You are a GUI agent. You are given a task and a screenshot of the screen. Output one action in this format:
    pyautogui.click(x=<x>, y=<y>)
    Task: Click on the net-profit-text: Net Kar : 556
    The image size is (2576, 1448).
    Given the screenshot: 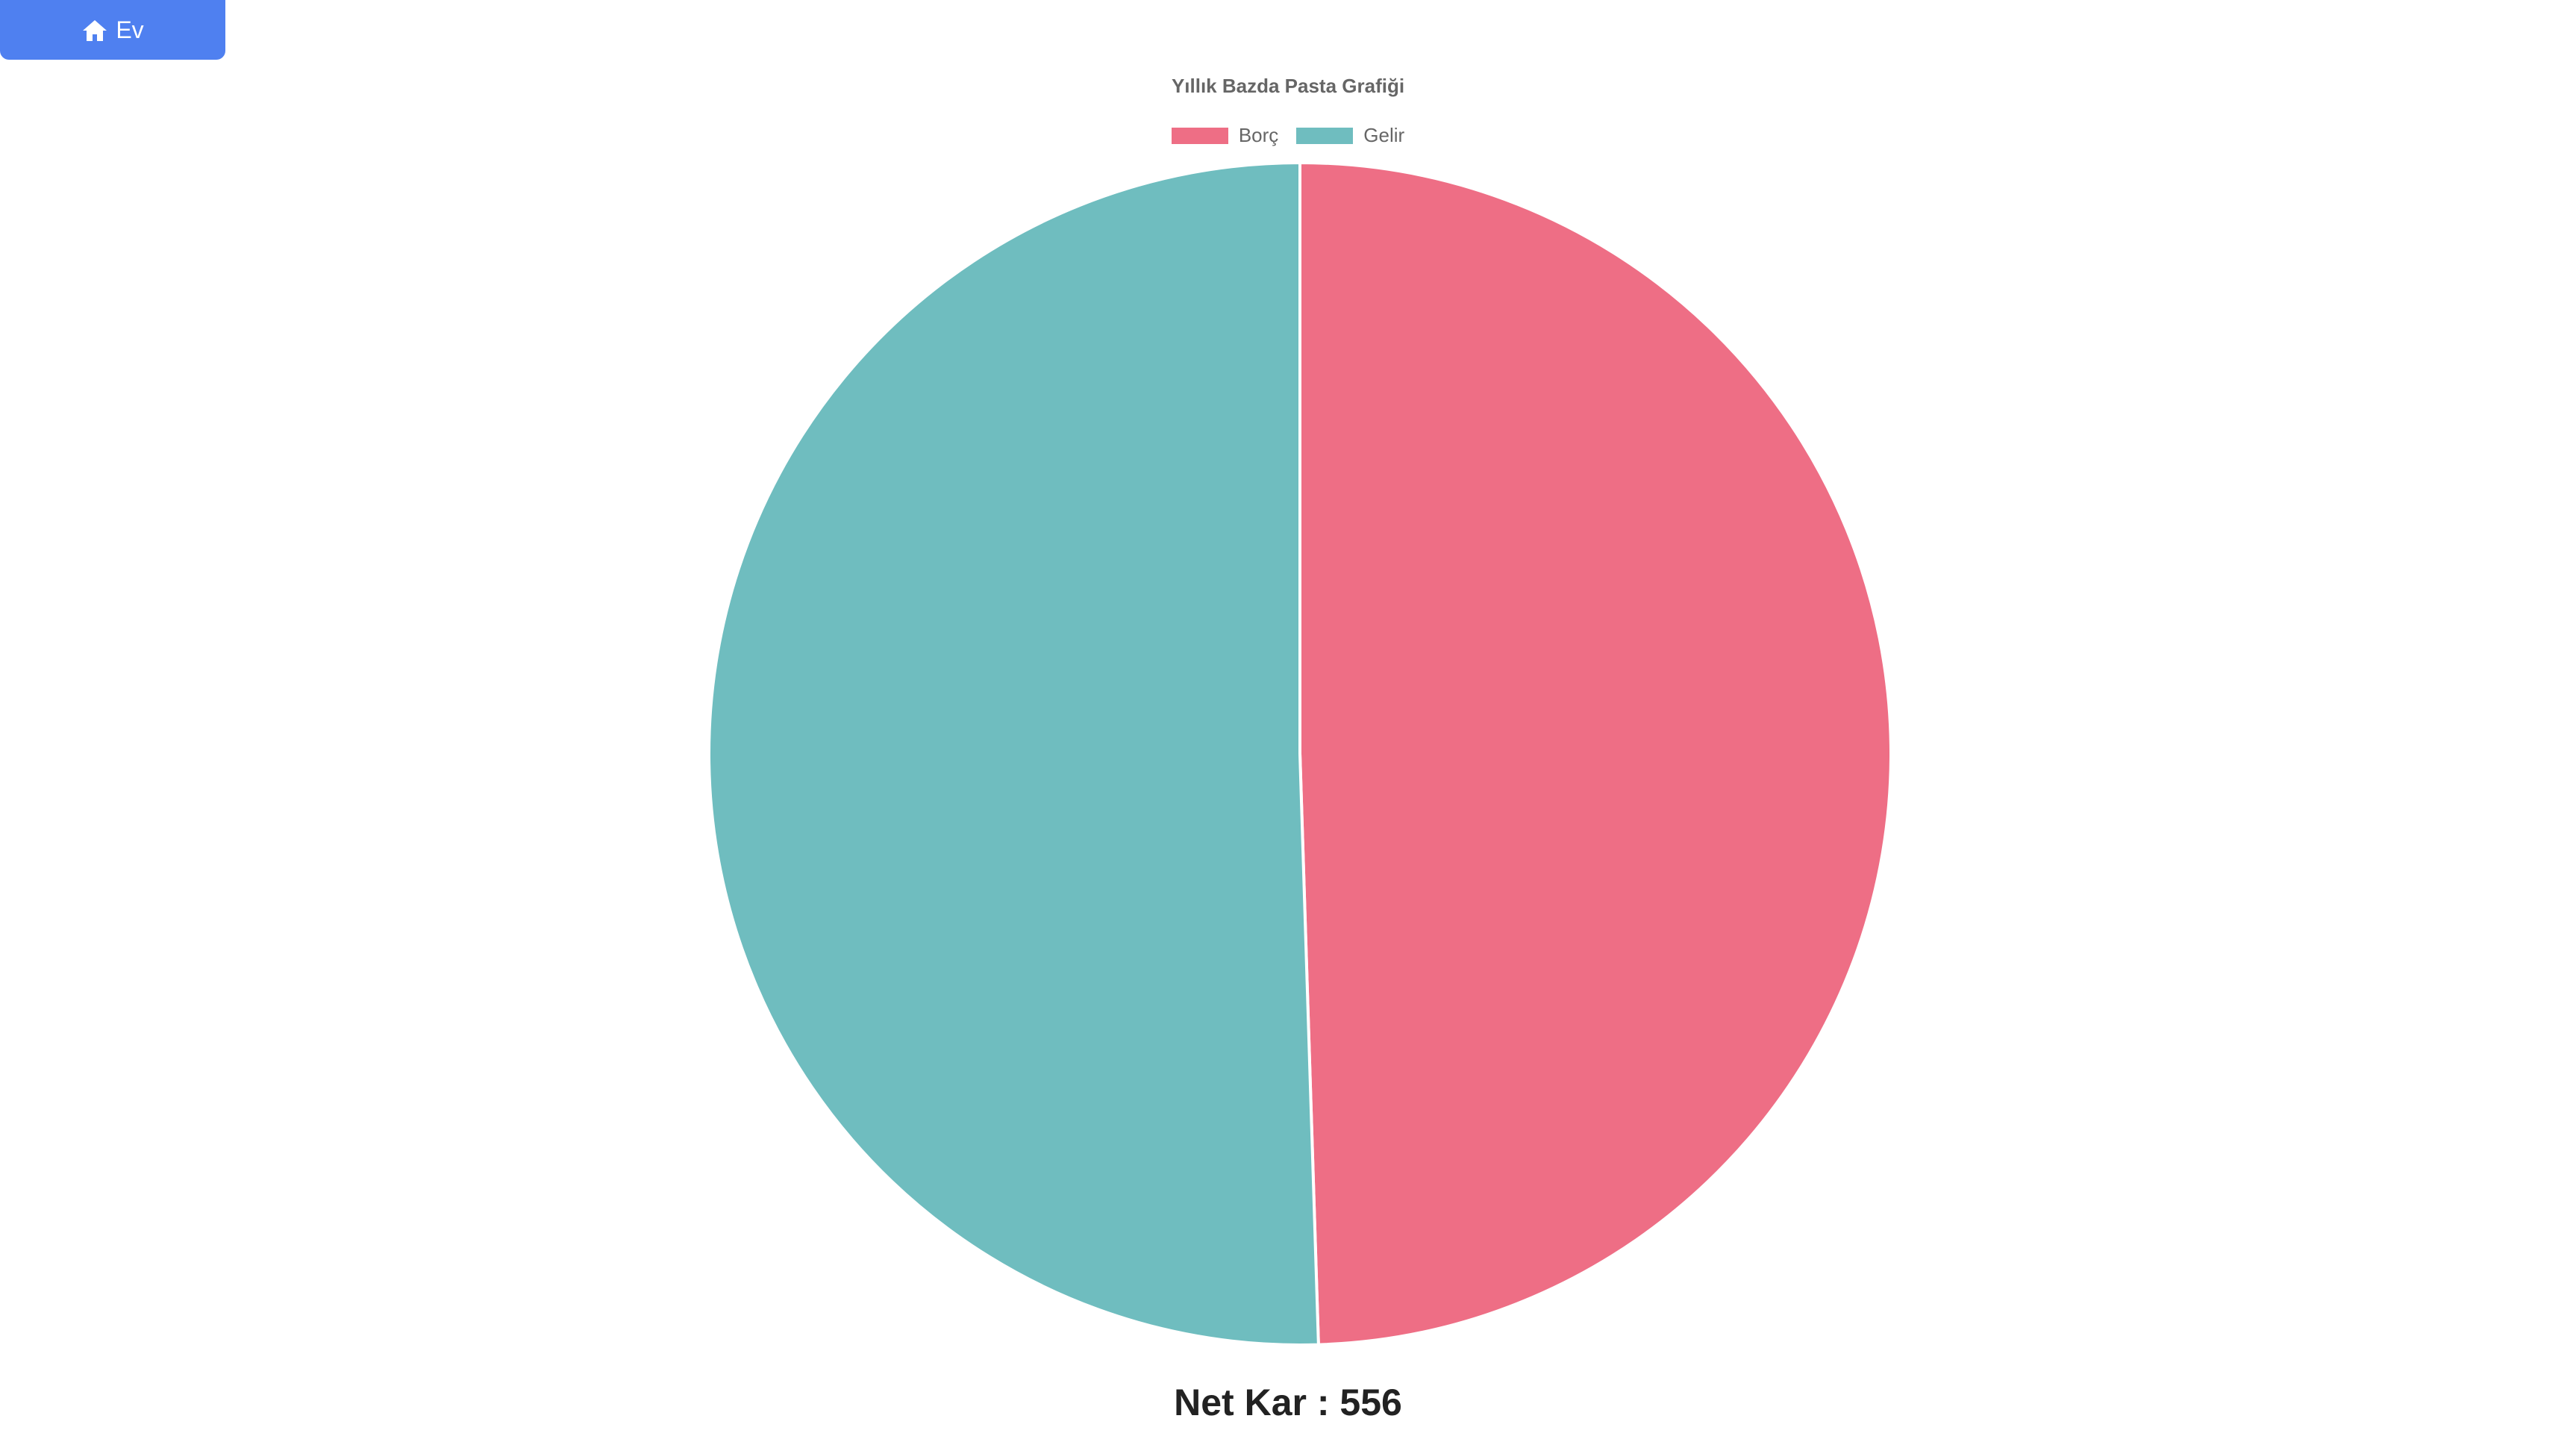 What is the action you would take?
    pyautogui.click(x=1288, y=1403)
    